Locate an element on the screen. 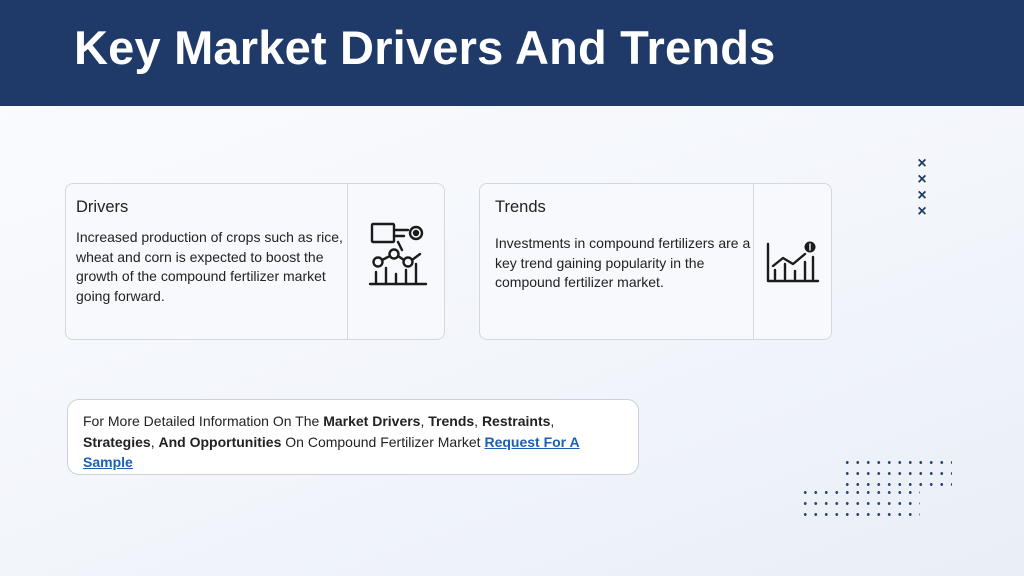 The image size is (1024, 576). info-term-market-drivers: Market Drivers is located at coordinates (372, 421).